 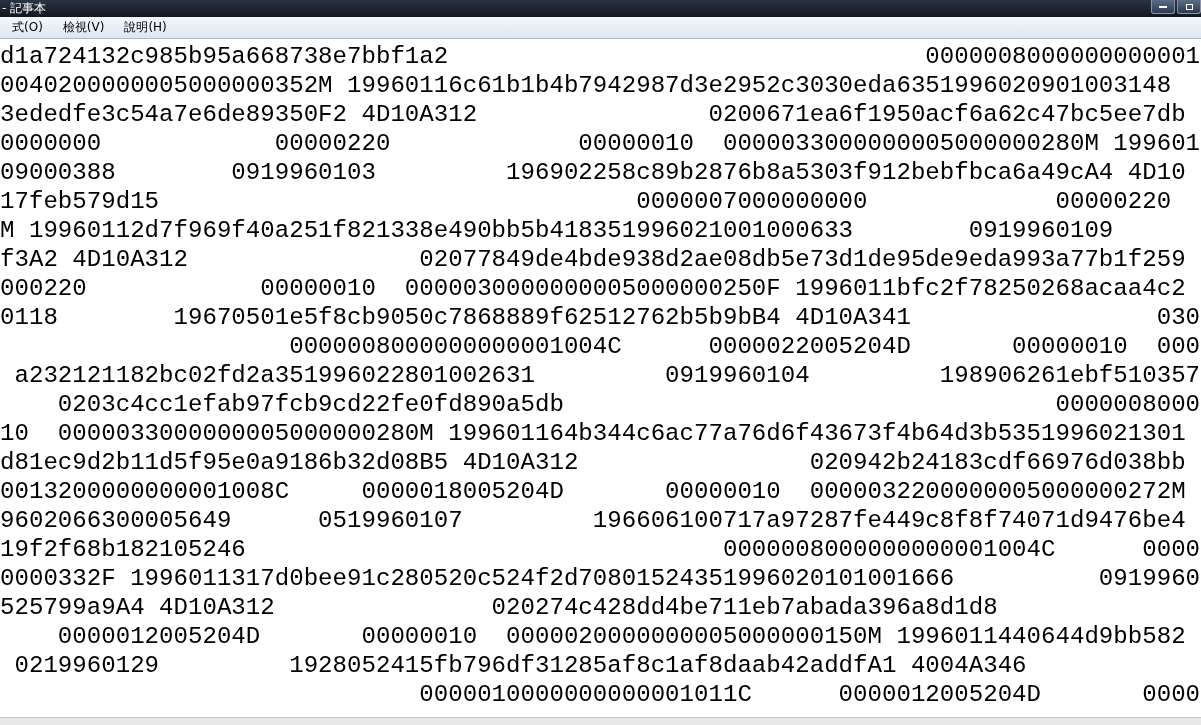 I want to click on text-line: 0203c4cc1efab97fcb9cd22fe0fd890a5db 0000008000, so click(x=628, y=404).